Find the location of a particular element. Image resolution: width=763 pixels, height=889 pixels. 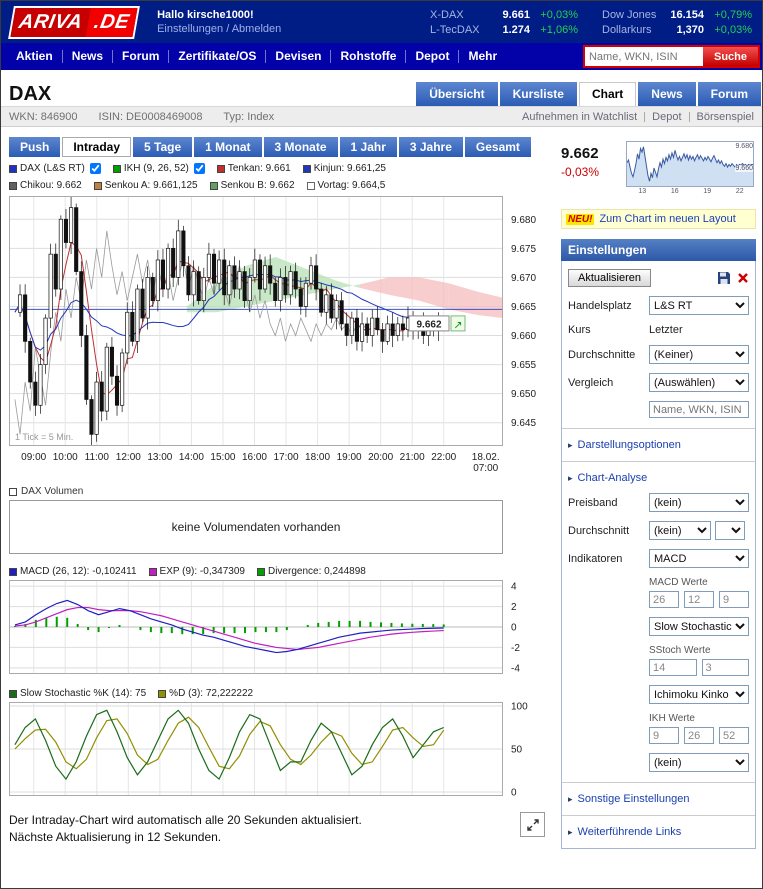

period-tab-3-jahre: 3 Jahre is located at coordinates (430, 147).